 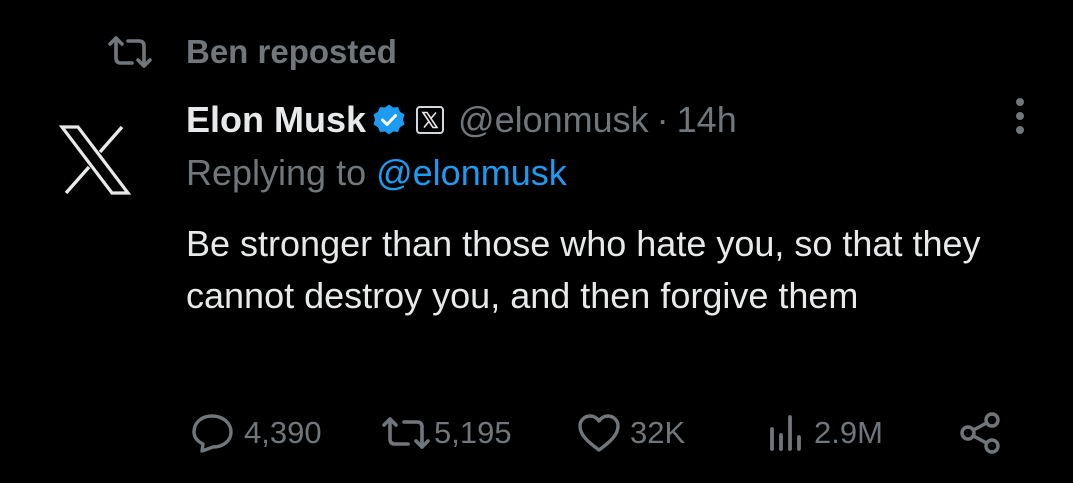 What do you see at coordinates (848, 432) in the screenshot?
I see `views-count: 2.9M` at bounding box center [848, 432].